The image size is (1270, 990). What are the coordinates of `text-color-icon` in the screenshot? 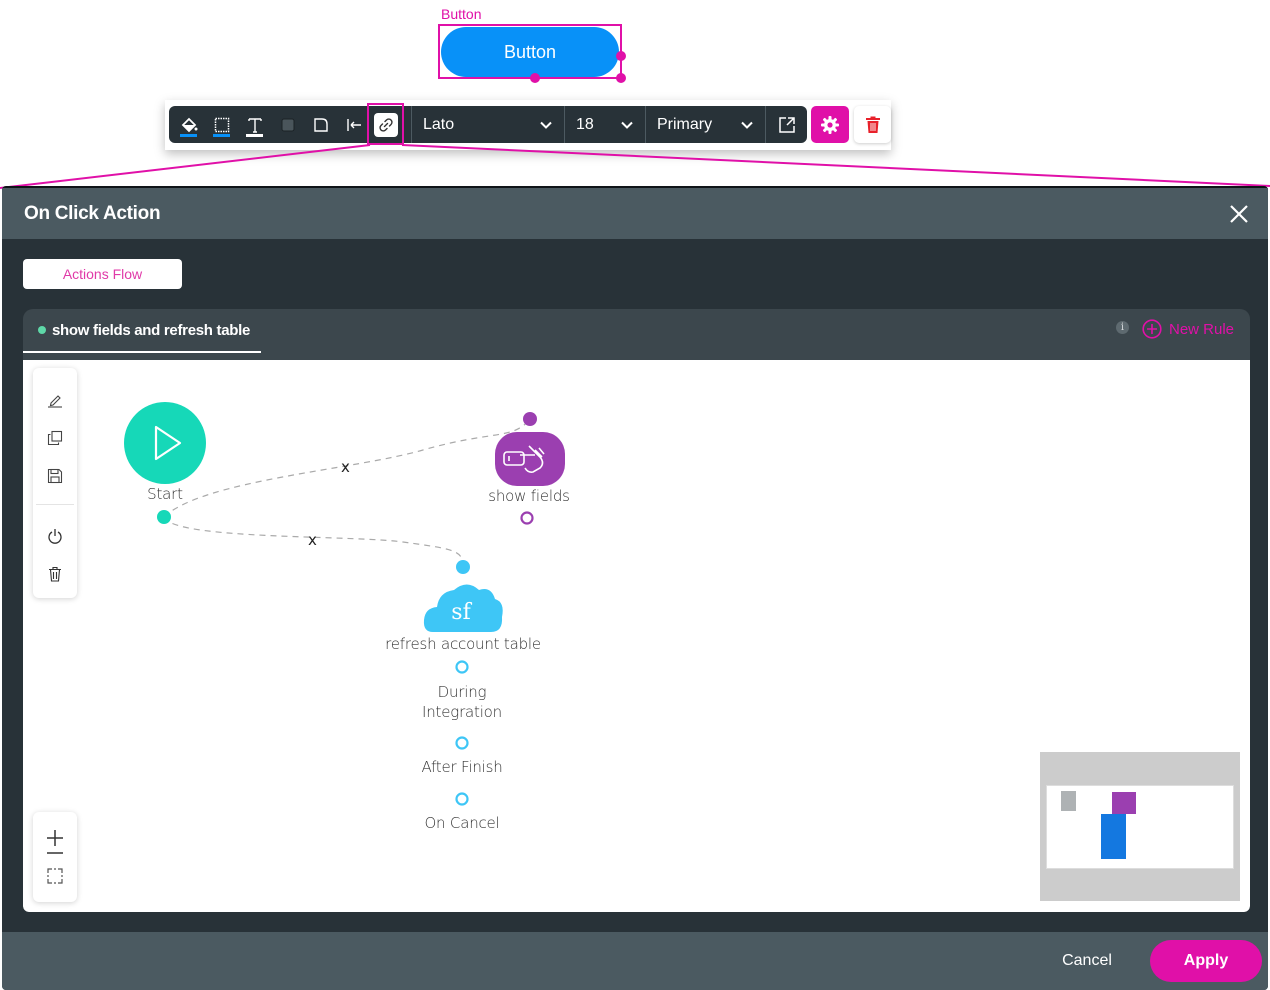 It's located at (254, 125).